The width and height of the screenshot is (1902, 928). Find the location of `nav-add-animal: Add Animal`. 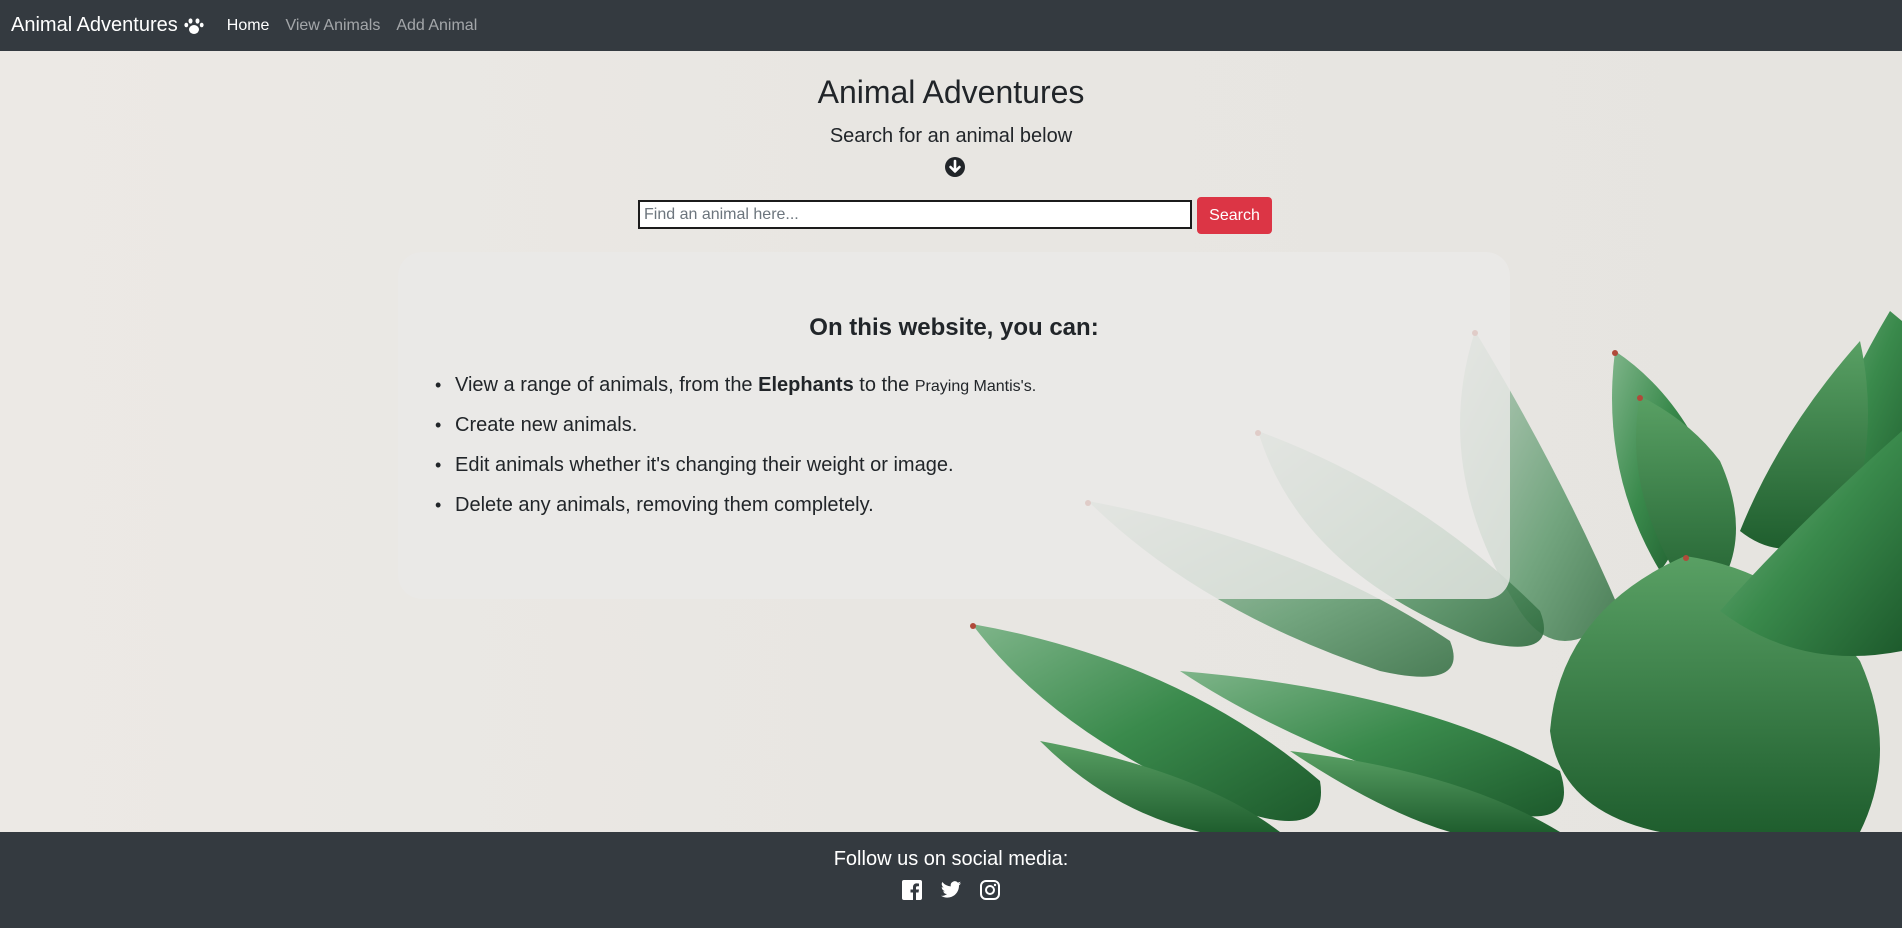

nav-add-animal: Add Animal is located at coordinates (436, 26).